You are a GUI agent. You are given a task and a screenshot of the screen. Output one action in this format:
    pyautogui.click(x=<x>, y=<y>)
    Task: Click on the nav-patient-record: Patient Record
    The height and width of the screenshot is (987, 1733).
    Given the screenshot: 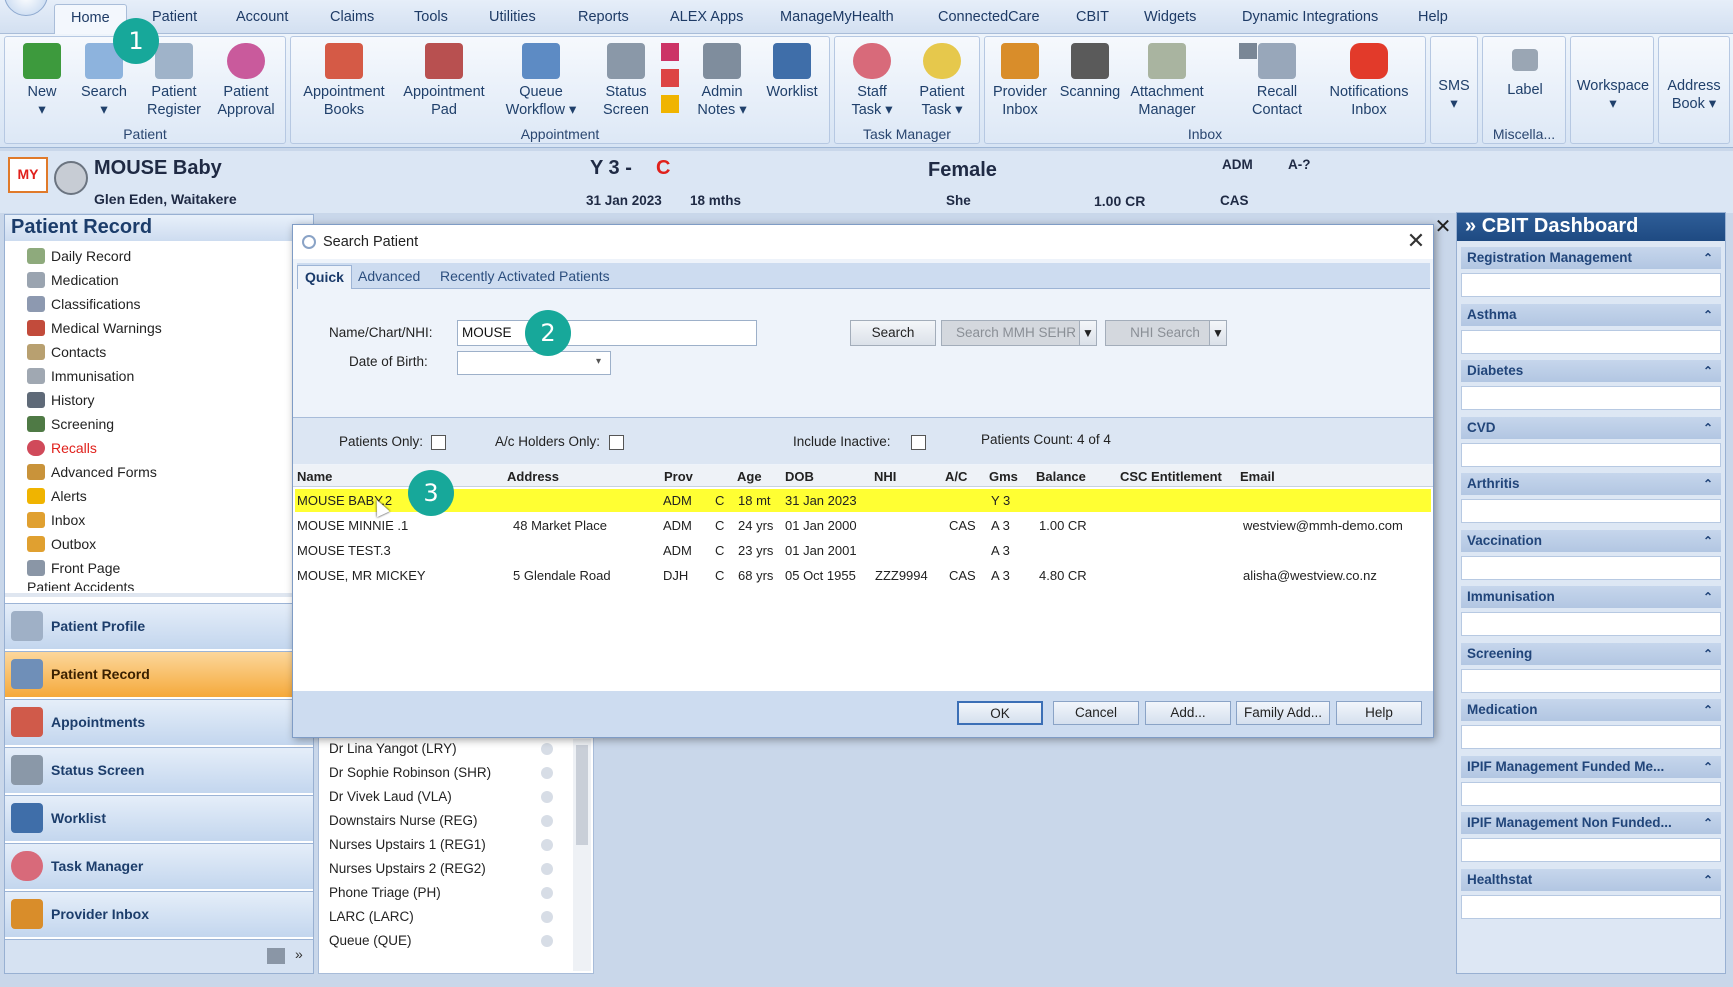 What is the action you would take?
    pyautogui.click(x=159, y=674)
    